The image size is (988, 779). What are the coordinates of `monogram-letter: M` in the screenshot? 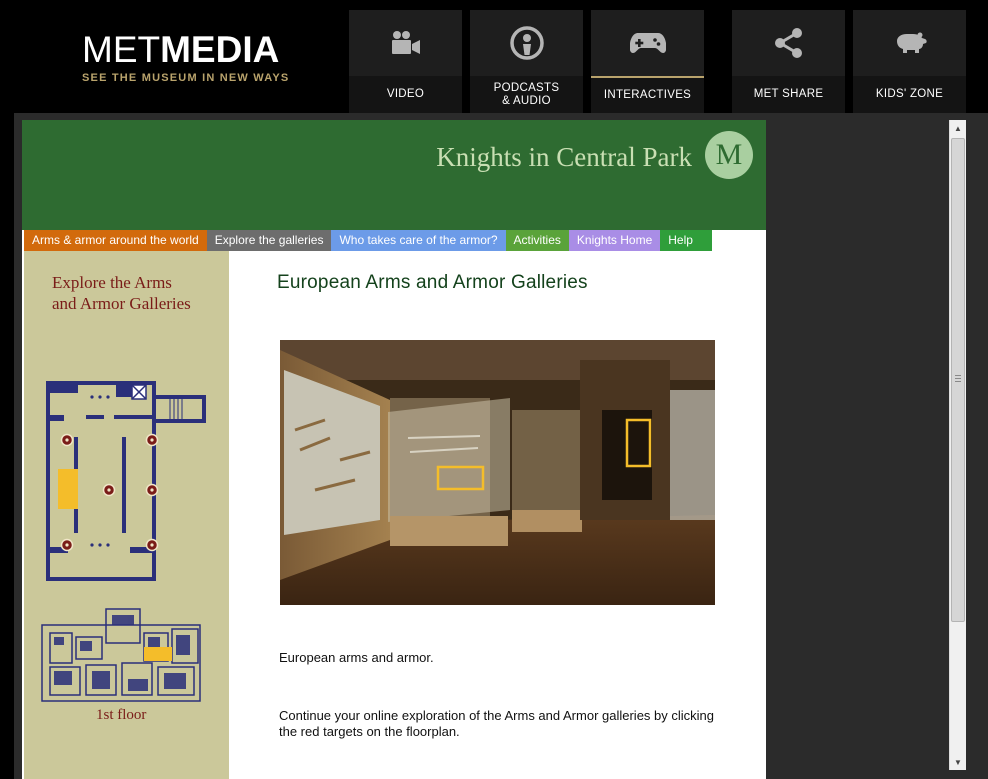 It's located at (729, 154).